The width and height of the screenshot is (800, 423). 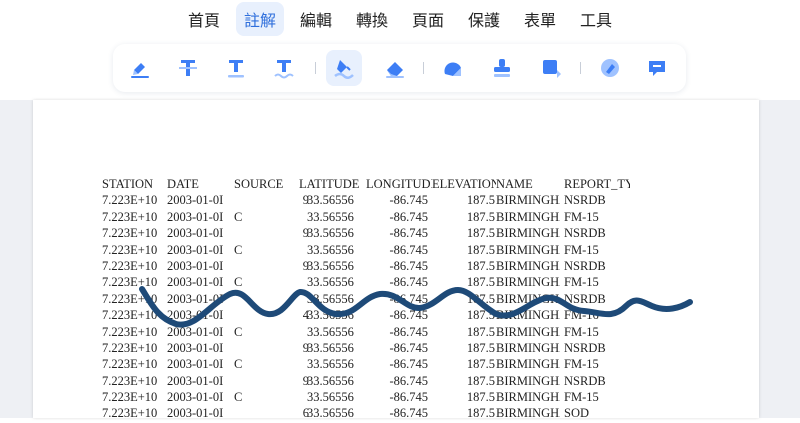 I want to click on menu-item: 工具, so click(x=596, y=19).